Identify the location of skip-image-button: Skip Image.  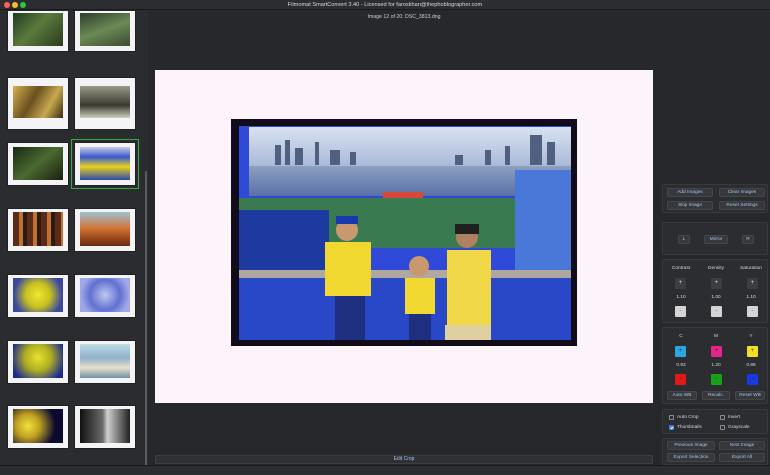
(690, 205).